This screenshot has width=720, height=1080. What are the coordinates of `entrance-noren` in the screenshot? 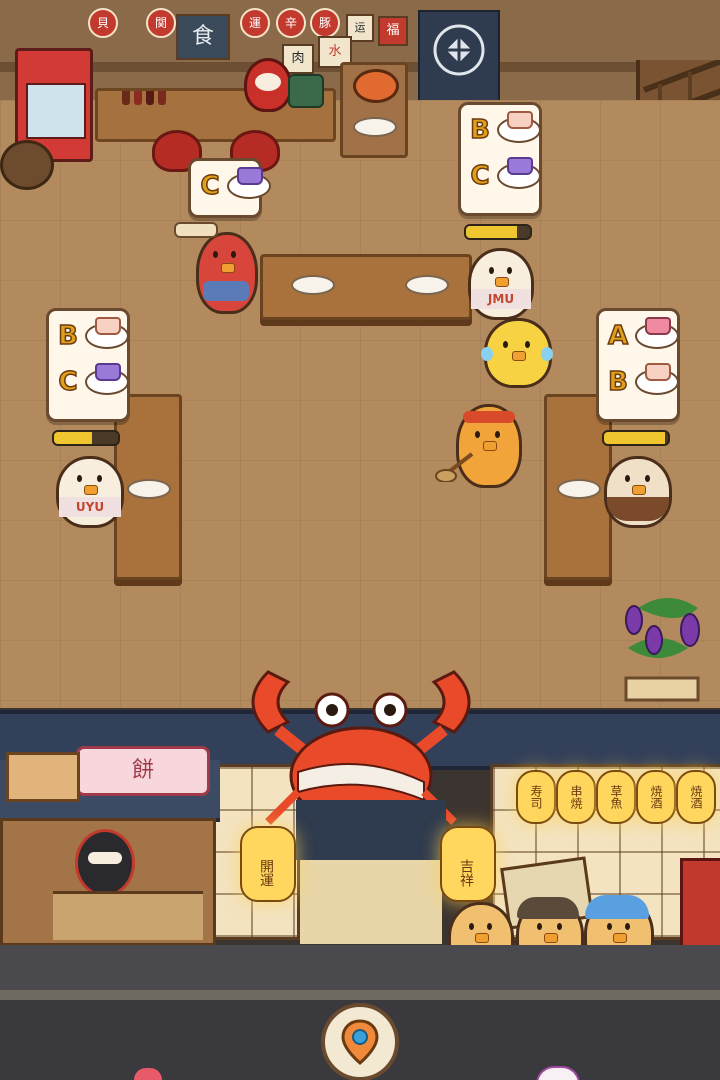 It's located at (371, 830).